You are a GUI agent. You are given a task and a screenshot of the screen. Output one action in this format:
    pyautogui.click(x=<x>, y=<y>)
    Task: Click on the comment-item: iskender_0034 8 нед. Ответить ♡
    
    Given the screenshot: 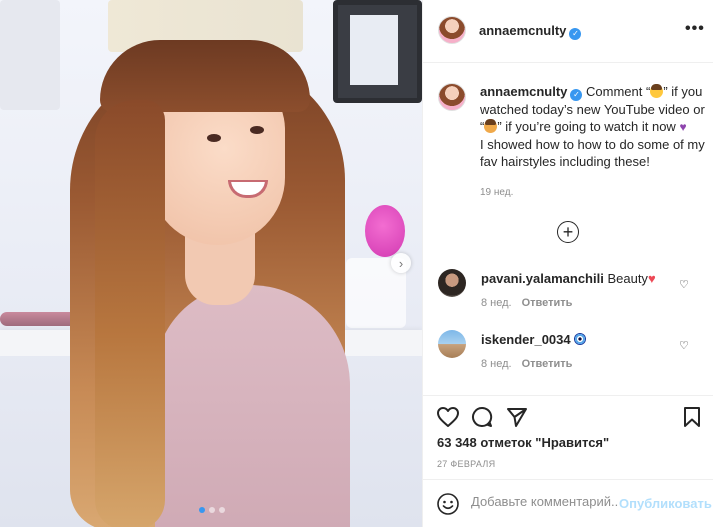 What is the action you would take?
    pyautogui.click(x=573, y=352)
    